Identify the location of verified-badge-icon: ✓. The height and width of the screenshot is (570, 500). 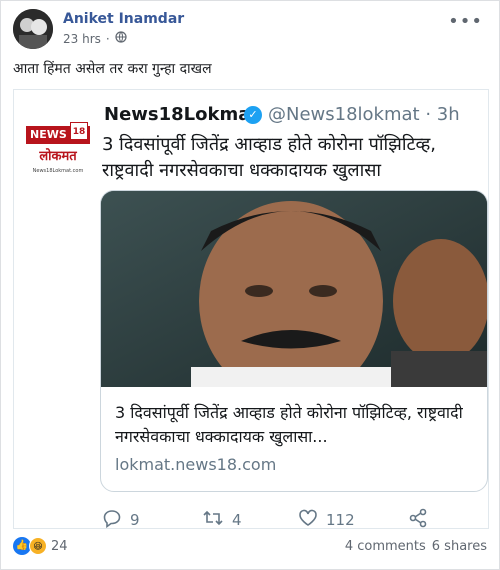
(253, 115).